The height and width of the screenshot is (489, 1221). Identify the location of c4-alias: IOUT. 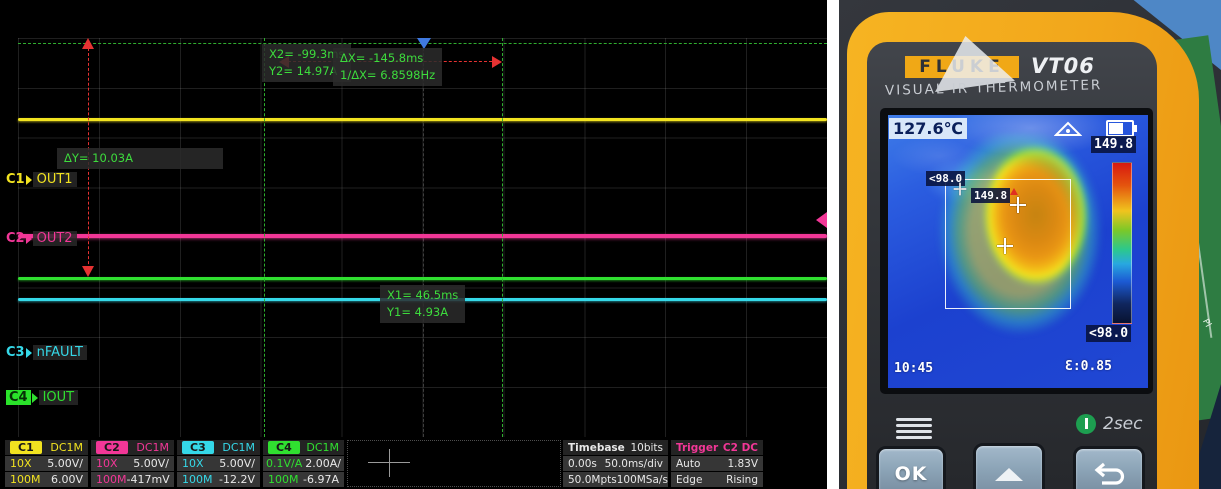
(58, 397).